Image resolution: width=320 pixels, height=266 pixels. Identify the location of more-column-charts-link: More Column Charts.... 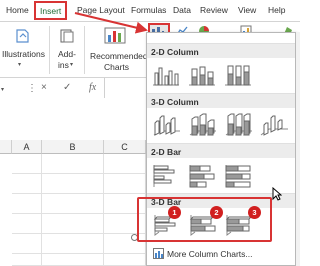
(210, 254).